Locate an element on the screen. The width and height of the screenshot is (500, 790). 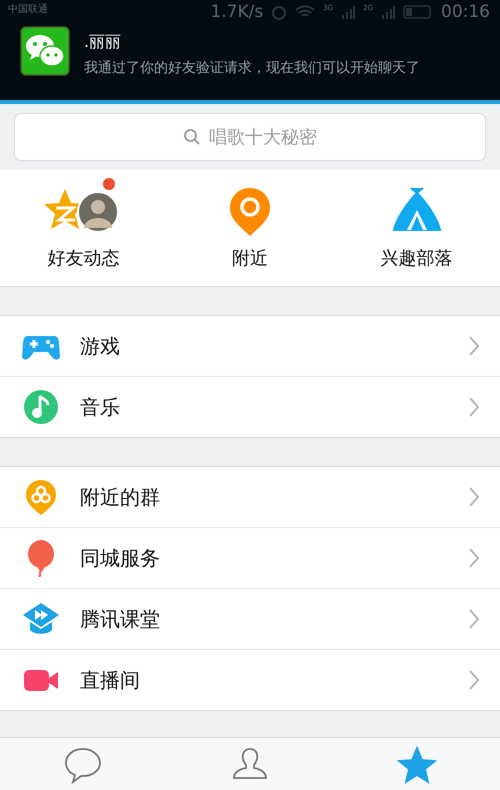
menu-item-label: 附近的群 is located at coordinates (264, 497).